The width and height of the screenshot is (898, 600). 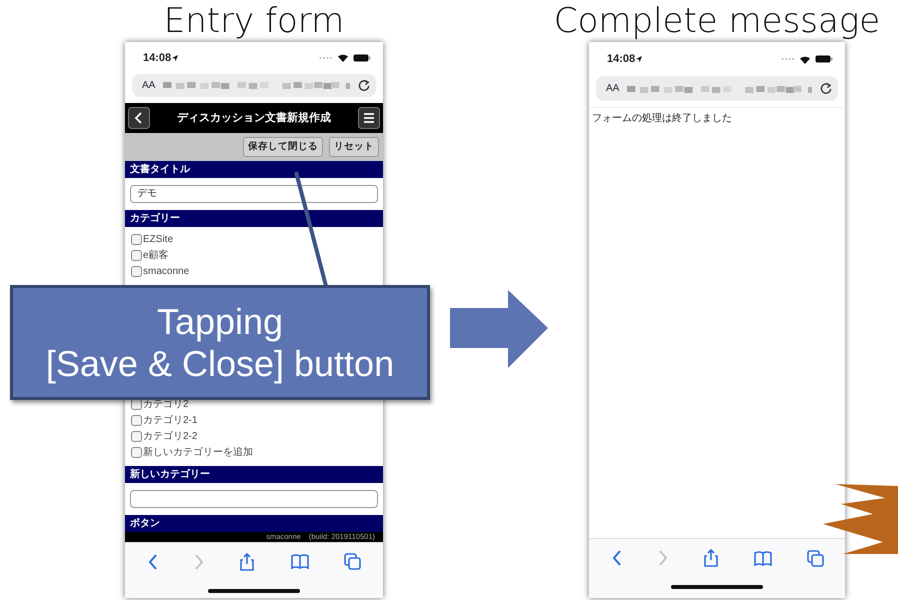 What do you see at coordinates (156, 256) in the screenshot?
I see `option-label: e顧客` at bounding box center [156, 256].